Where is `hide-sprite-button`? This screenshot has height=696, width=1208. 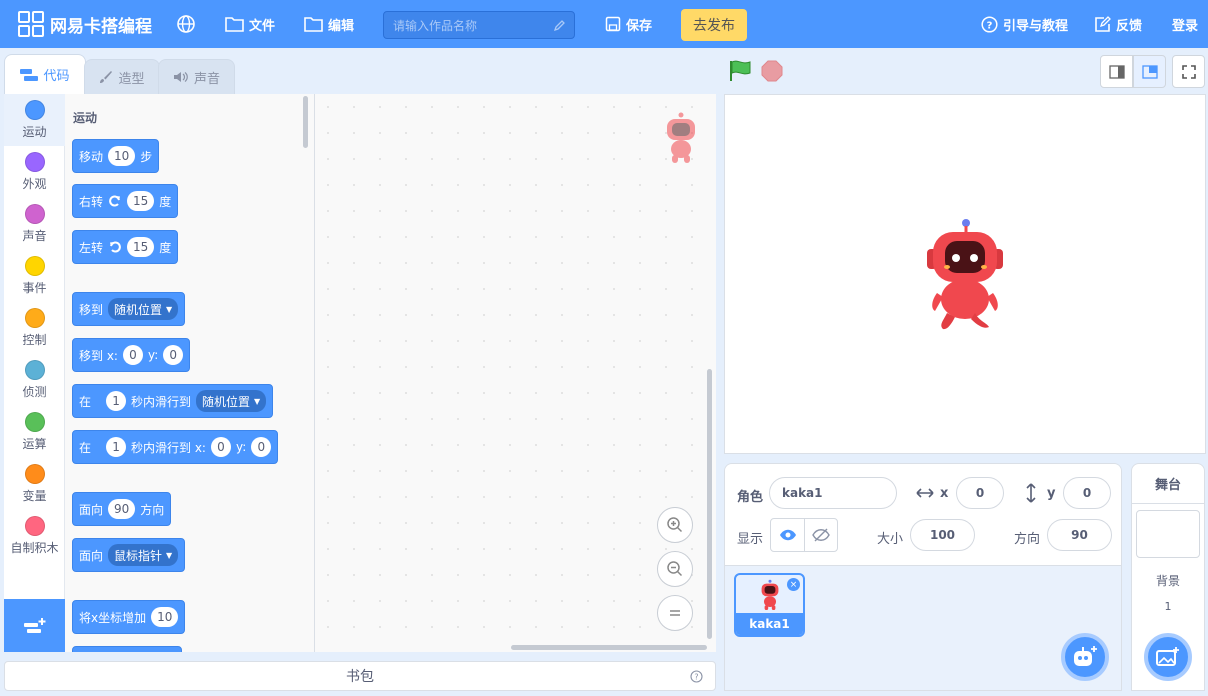
hide-sprite-button is located at coordinates (821, 535).